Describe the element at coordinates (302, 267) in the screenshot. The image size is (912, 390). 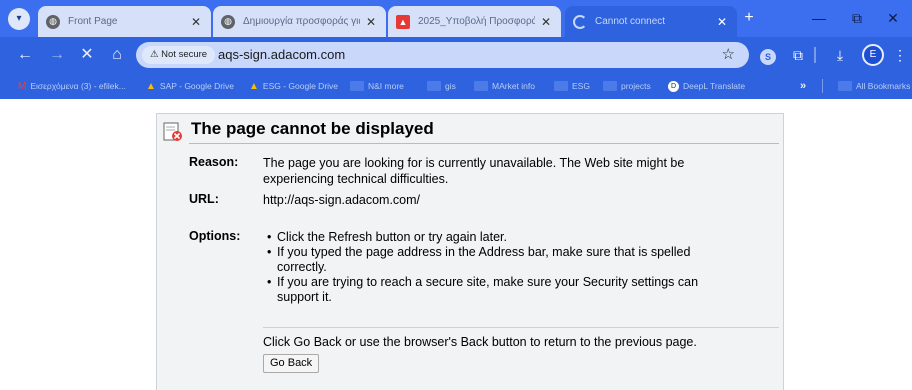
I see `option-text-cont: correctly.` at that location.